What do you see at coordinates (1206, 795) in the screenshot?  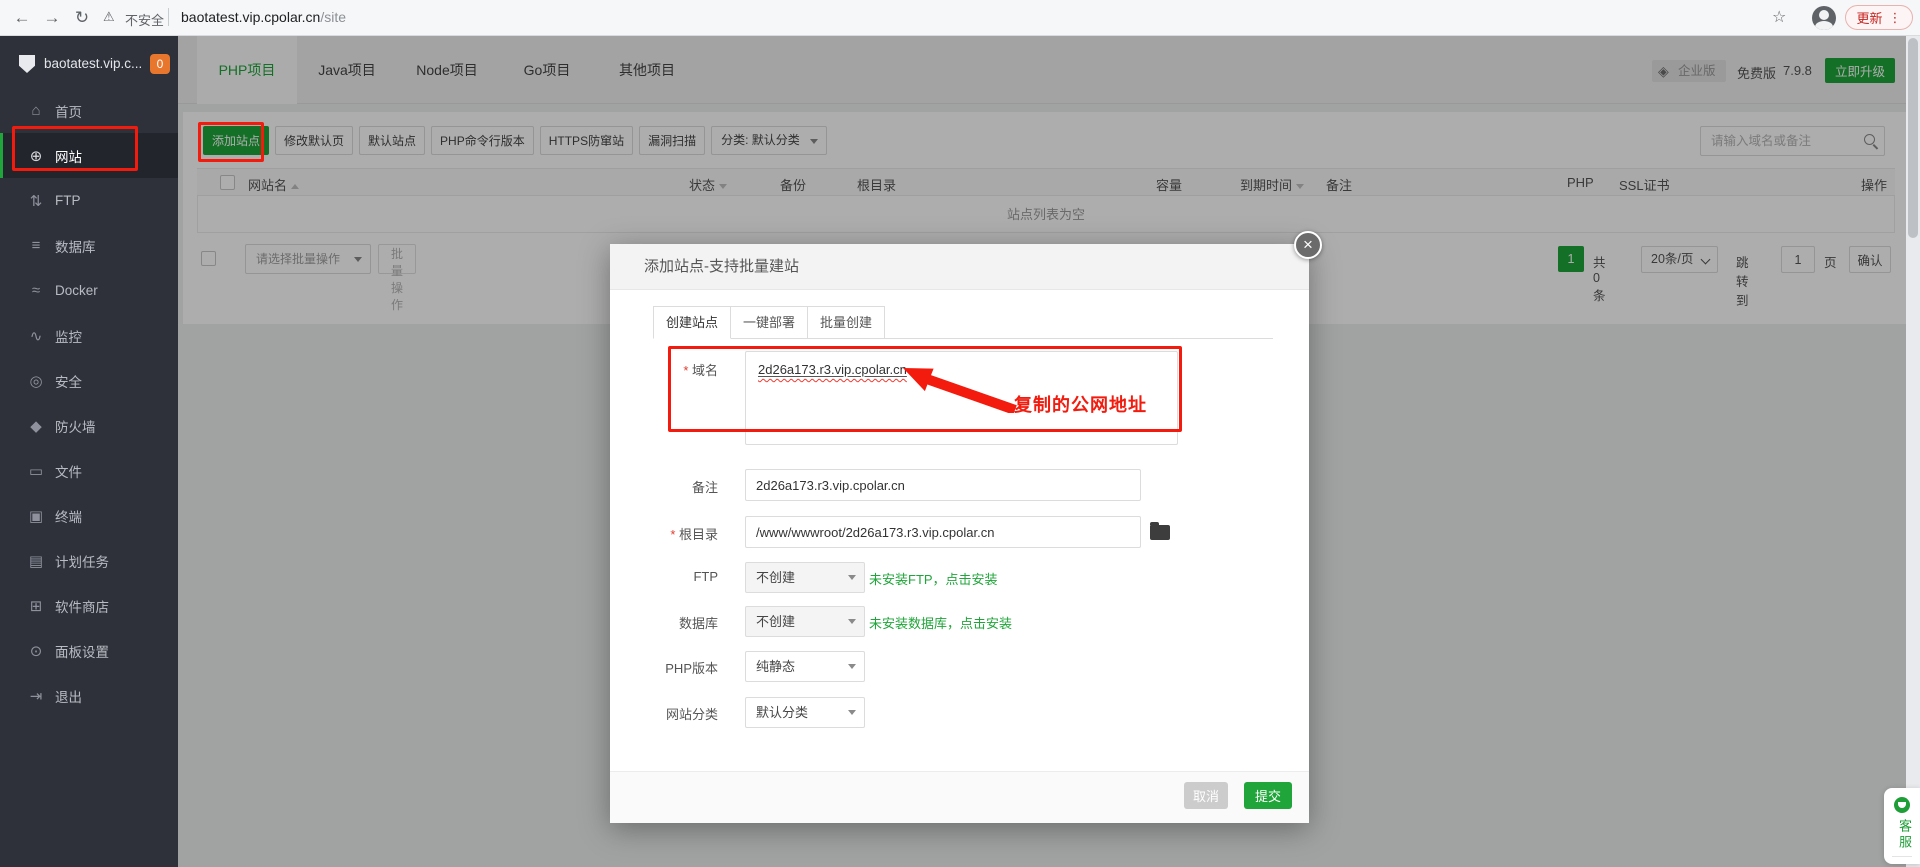 I see `cancel-button: 取消` at bounding box center [1206, 795].